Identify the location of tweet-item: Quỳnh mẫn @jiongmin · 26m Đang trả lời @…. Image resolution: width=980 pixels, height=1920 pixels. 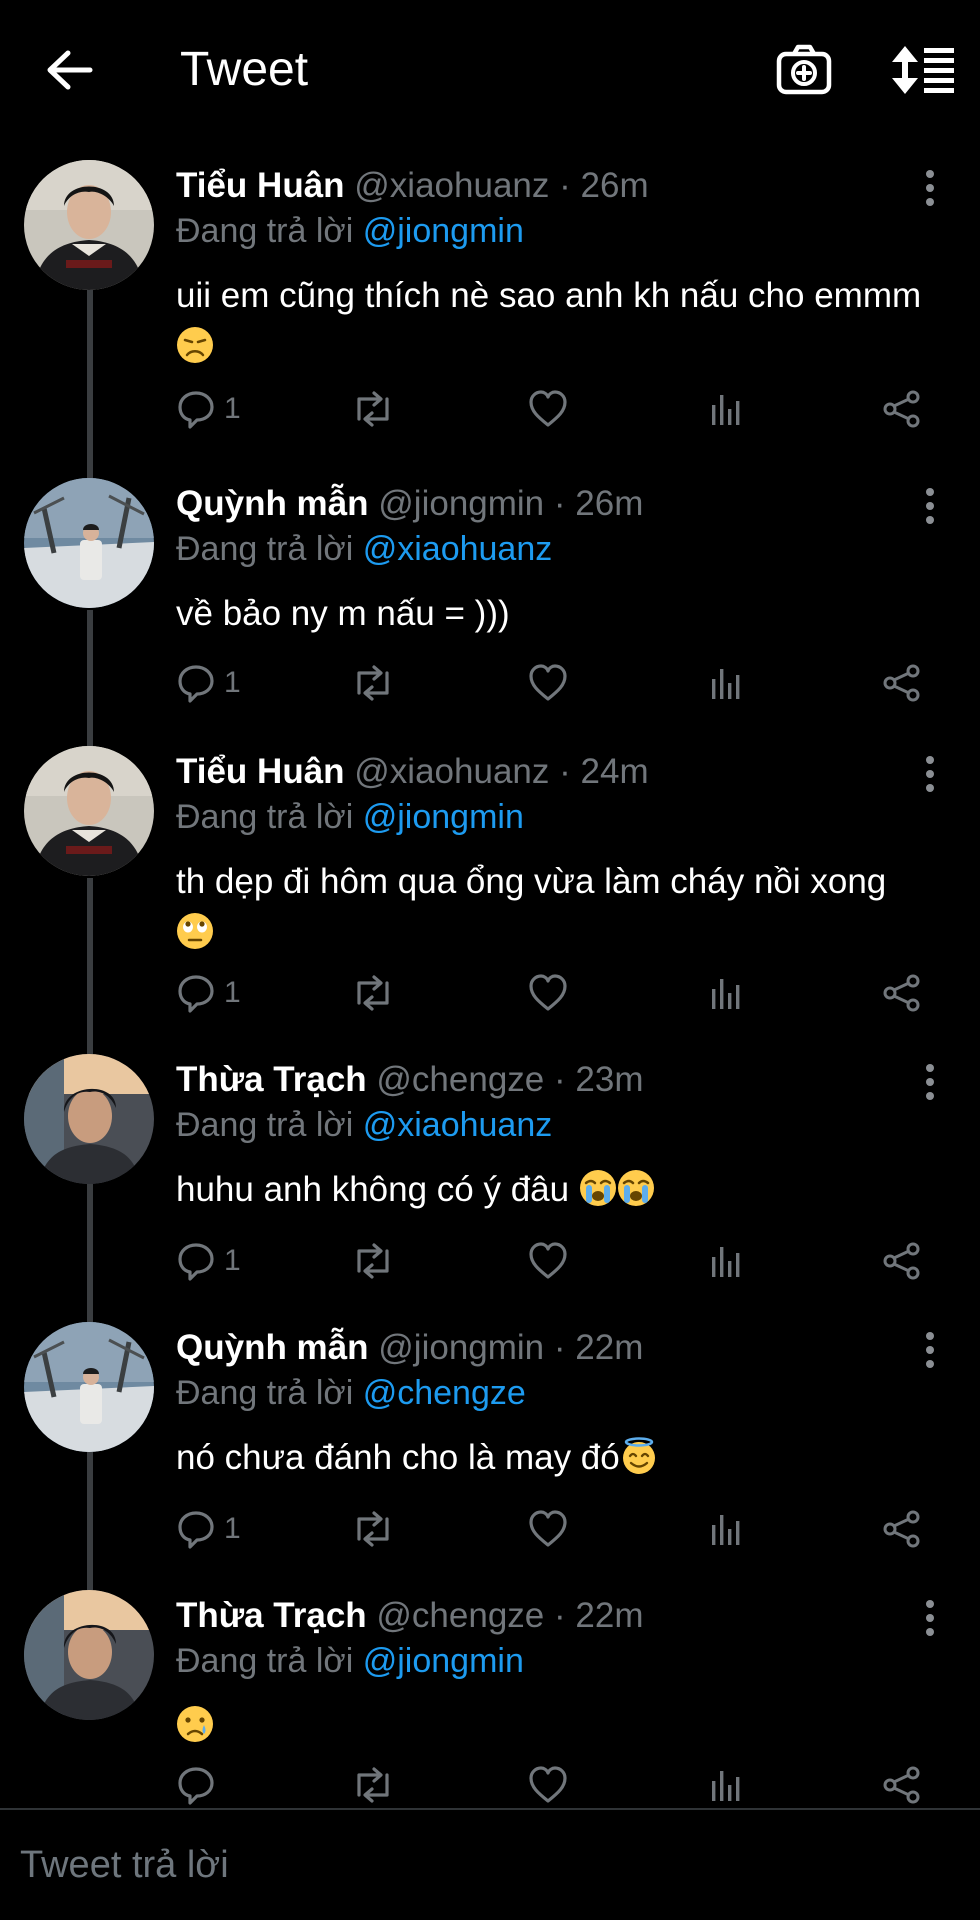
(490, 608).